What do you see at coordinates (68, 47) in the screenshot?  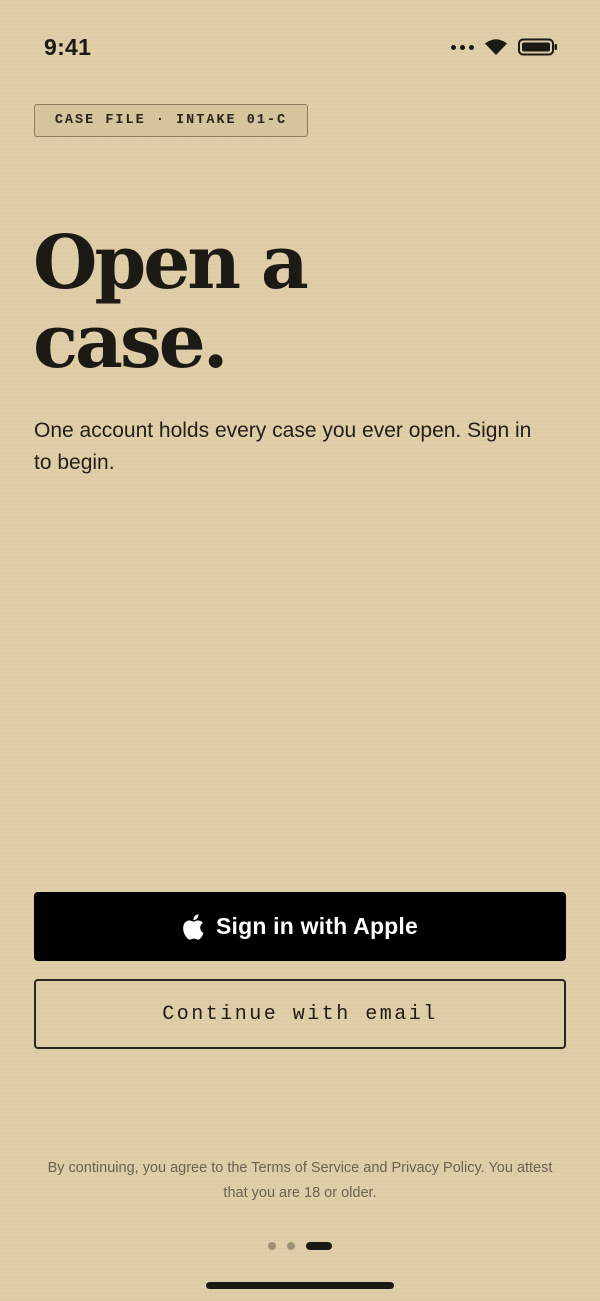 I see `status-time: 9:41` at bounding box center [68, 47].